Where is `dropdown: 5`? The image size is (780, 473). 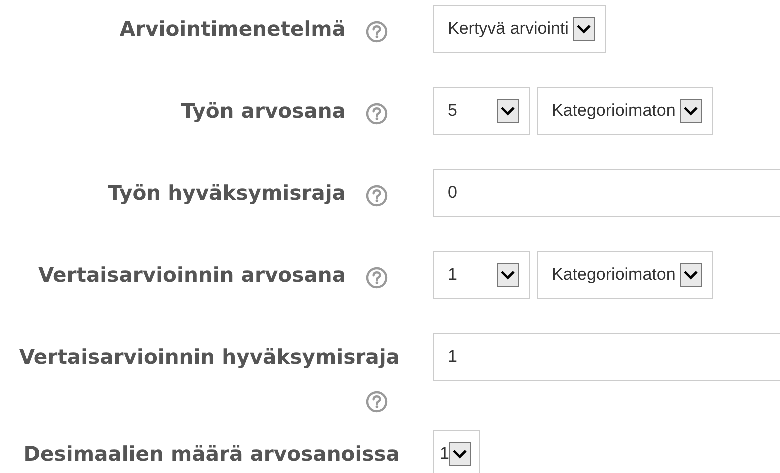
dropdown: 5 is located at coordinates (481, 111).